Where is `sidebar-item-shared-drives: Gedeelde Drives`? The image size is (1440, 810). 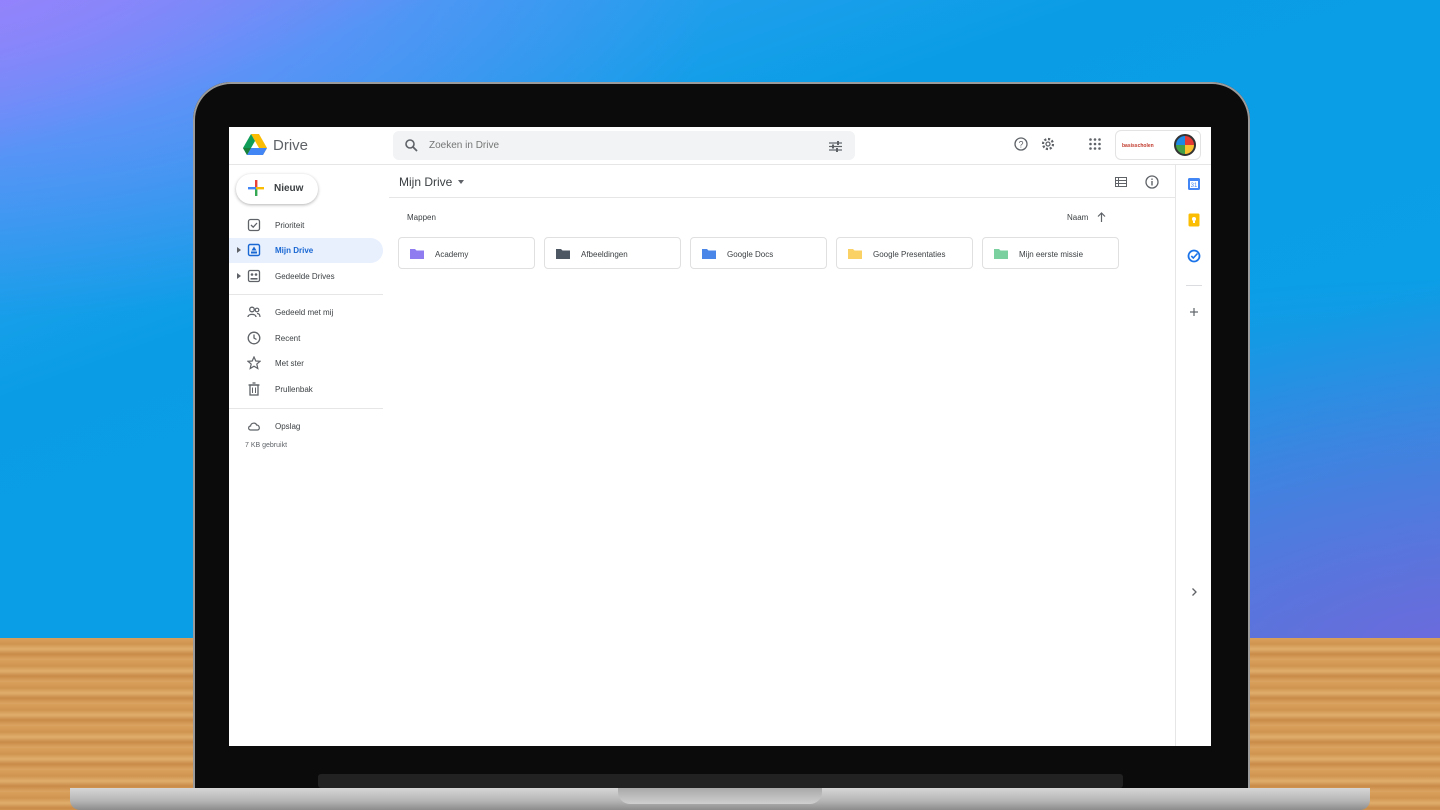
sidebar-item-shared-drives: Gedeelde Drives is located at coordinates (306, 276).